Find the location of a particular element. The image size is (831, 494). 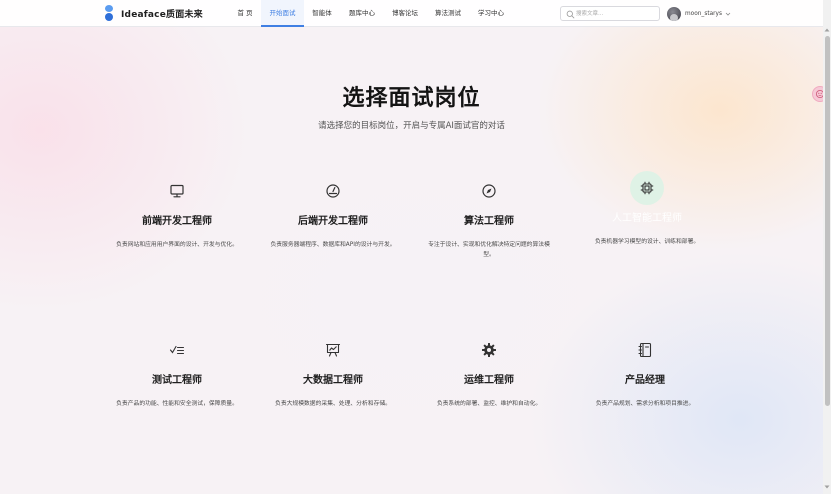

scroll-up-arrow-icon is located at coordinates (827, 30).